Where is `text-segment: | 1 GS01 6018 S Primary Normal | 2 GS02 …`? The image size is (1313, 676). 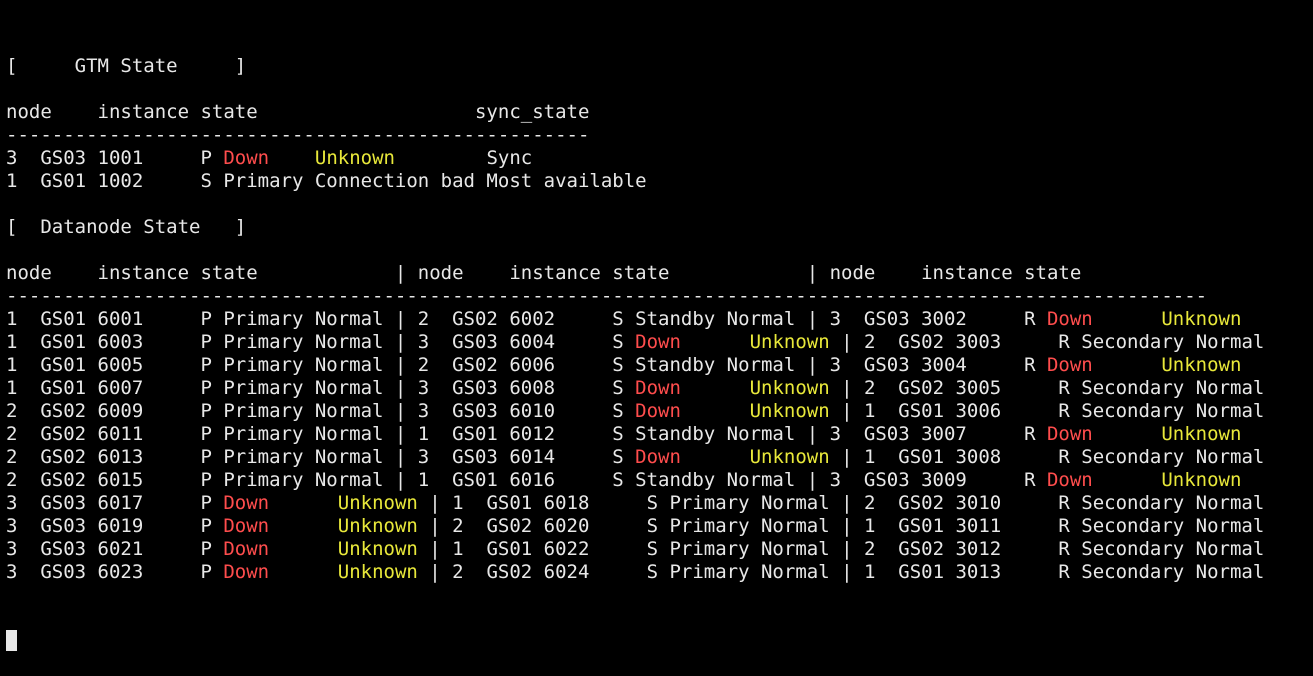
text-segment: | 1 GS01 6018 S Primary Normal | 2 GS02 … is located at coordinates (841, 503).